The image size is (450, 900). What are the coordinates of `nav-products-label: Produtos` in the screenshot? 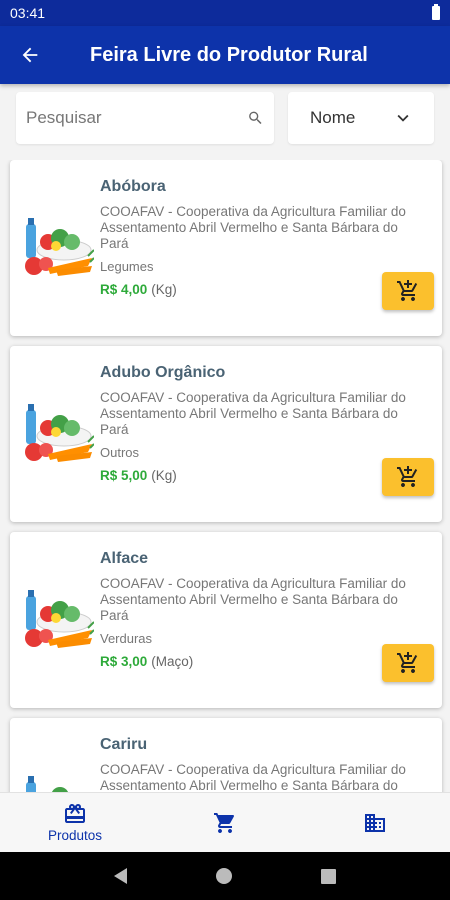 It's located at (75, 835).